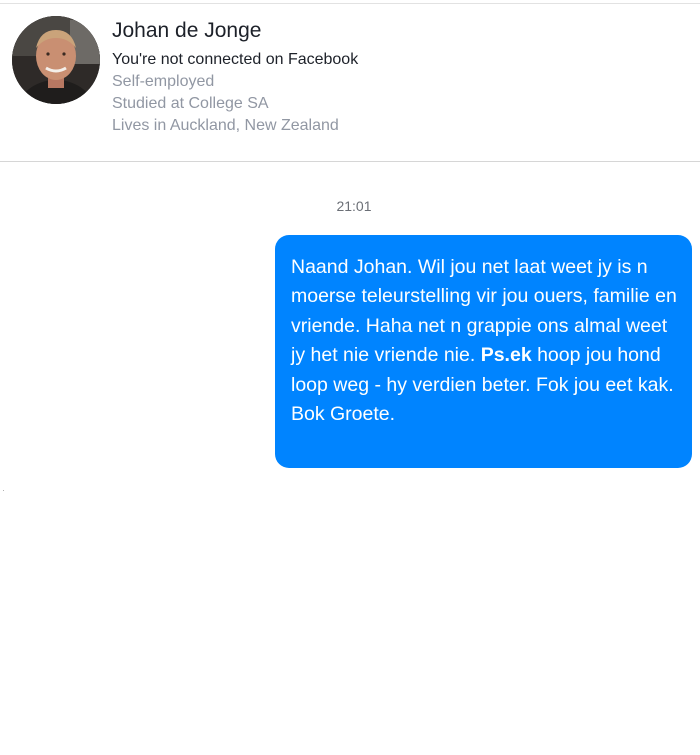 The image size is (700, 755). I want to click on profile-name: Johan de Jonge, so click(235, 31).